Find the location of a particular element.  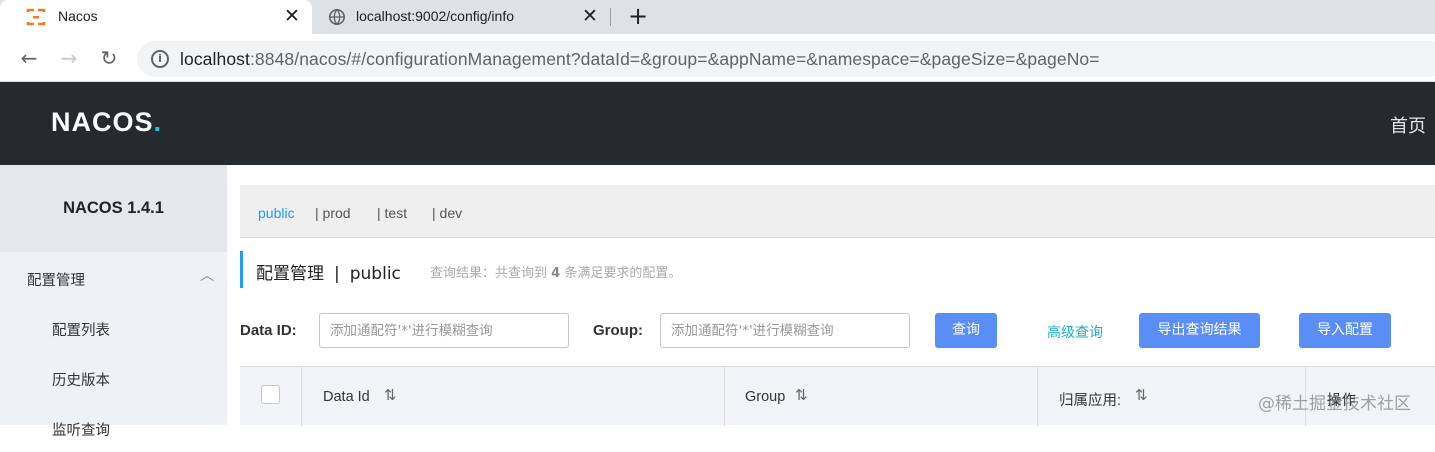

dataid-input is located at coordinates (444, 330).